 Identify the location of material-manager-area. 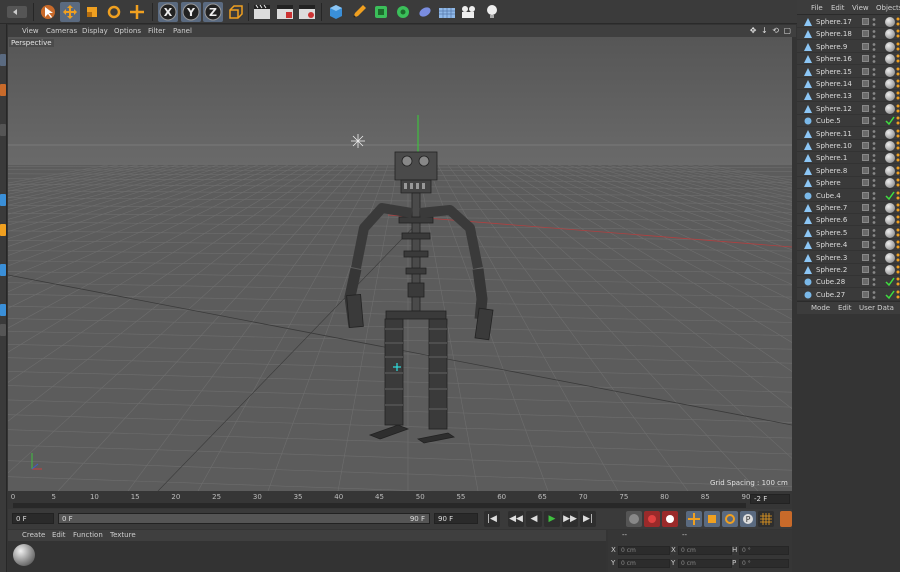
(307, 556).